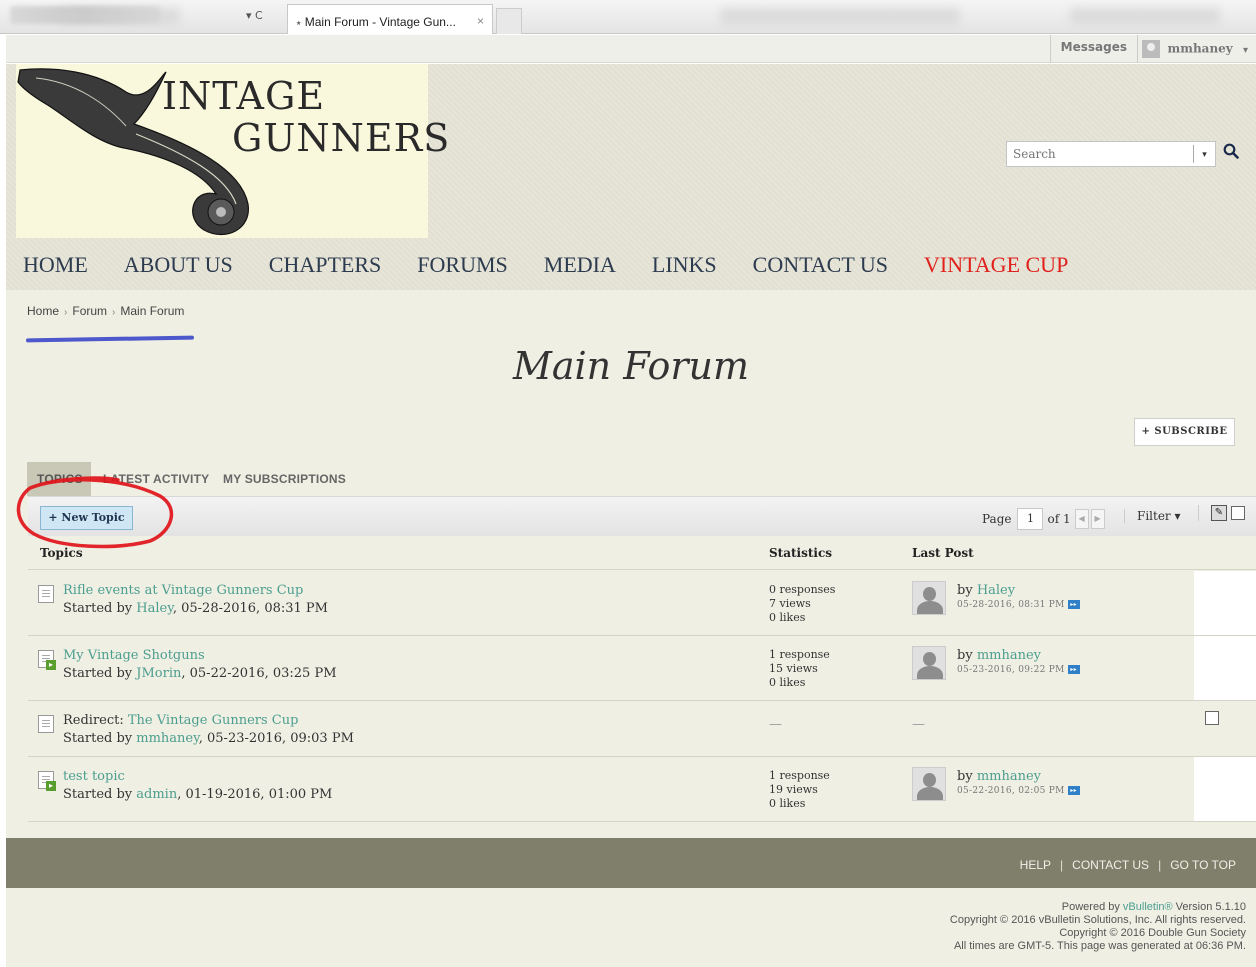 The width and height of the screenshot is (1256, 967). What do you see at coordinates (1110, 865) in the screenshot?
I see `footer-contact-link: CONTACT US` at bounding box center [1110, 865].